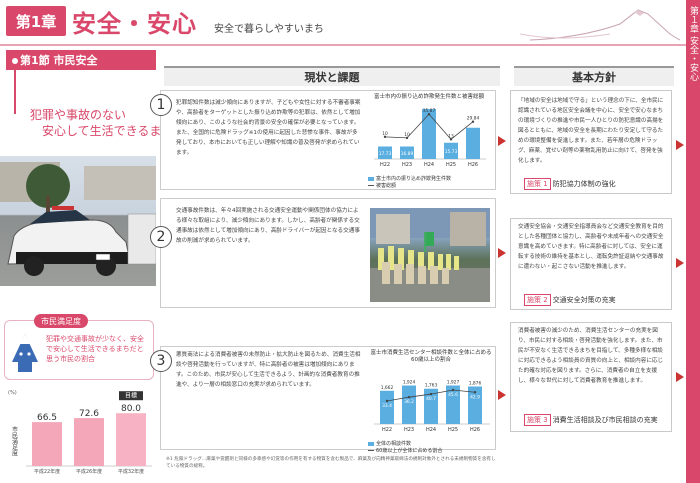 This screenshot has height=483, width=700. Describe the element at coordinates (451, 165) in the screenshot. I see `fraud-category: H25` at that location.